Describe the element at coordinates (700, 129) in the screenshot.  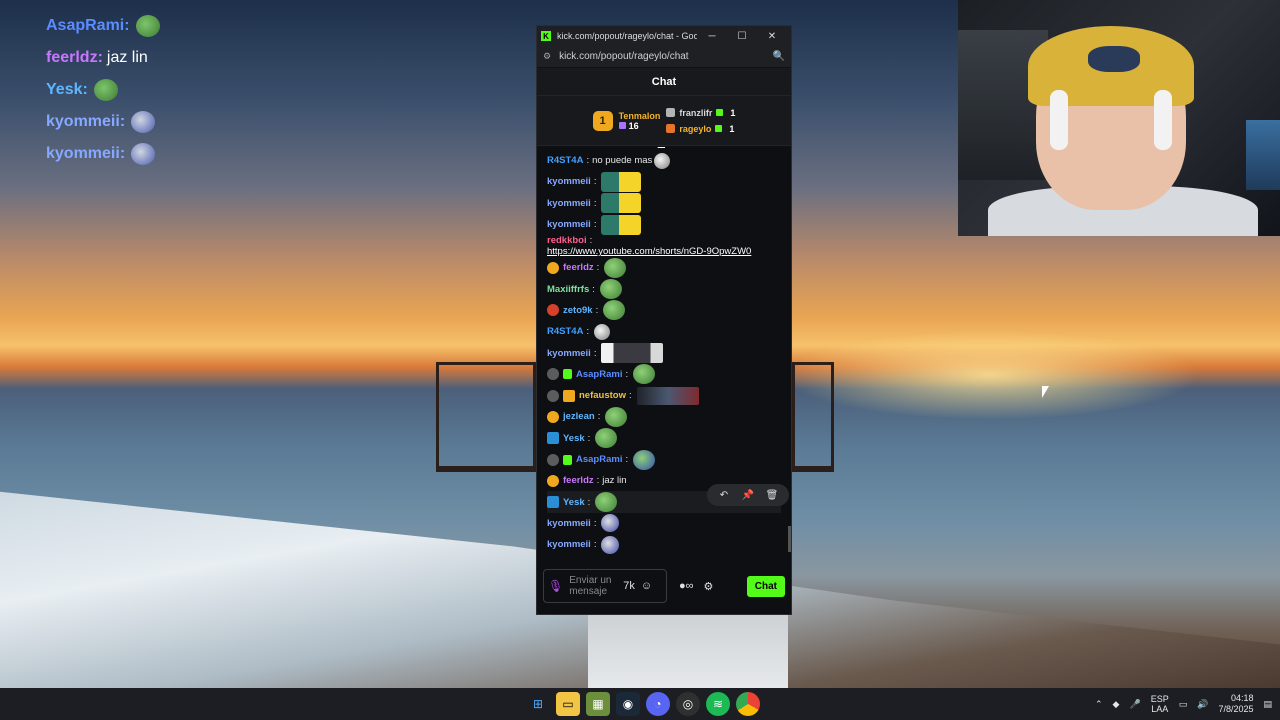
I see `leaderboard-third: rageylo 1` at that location.